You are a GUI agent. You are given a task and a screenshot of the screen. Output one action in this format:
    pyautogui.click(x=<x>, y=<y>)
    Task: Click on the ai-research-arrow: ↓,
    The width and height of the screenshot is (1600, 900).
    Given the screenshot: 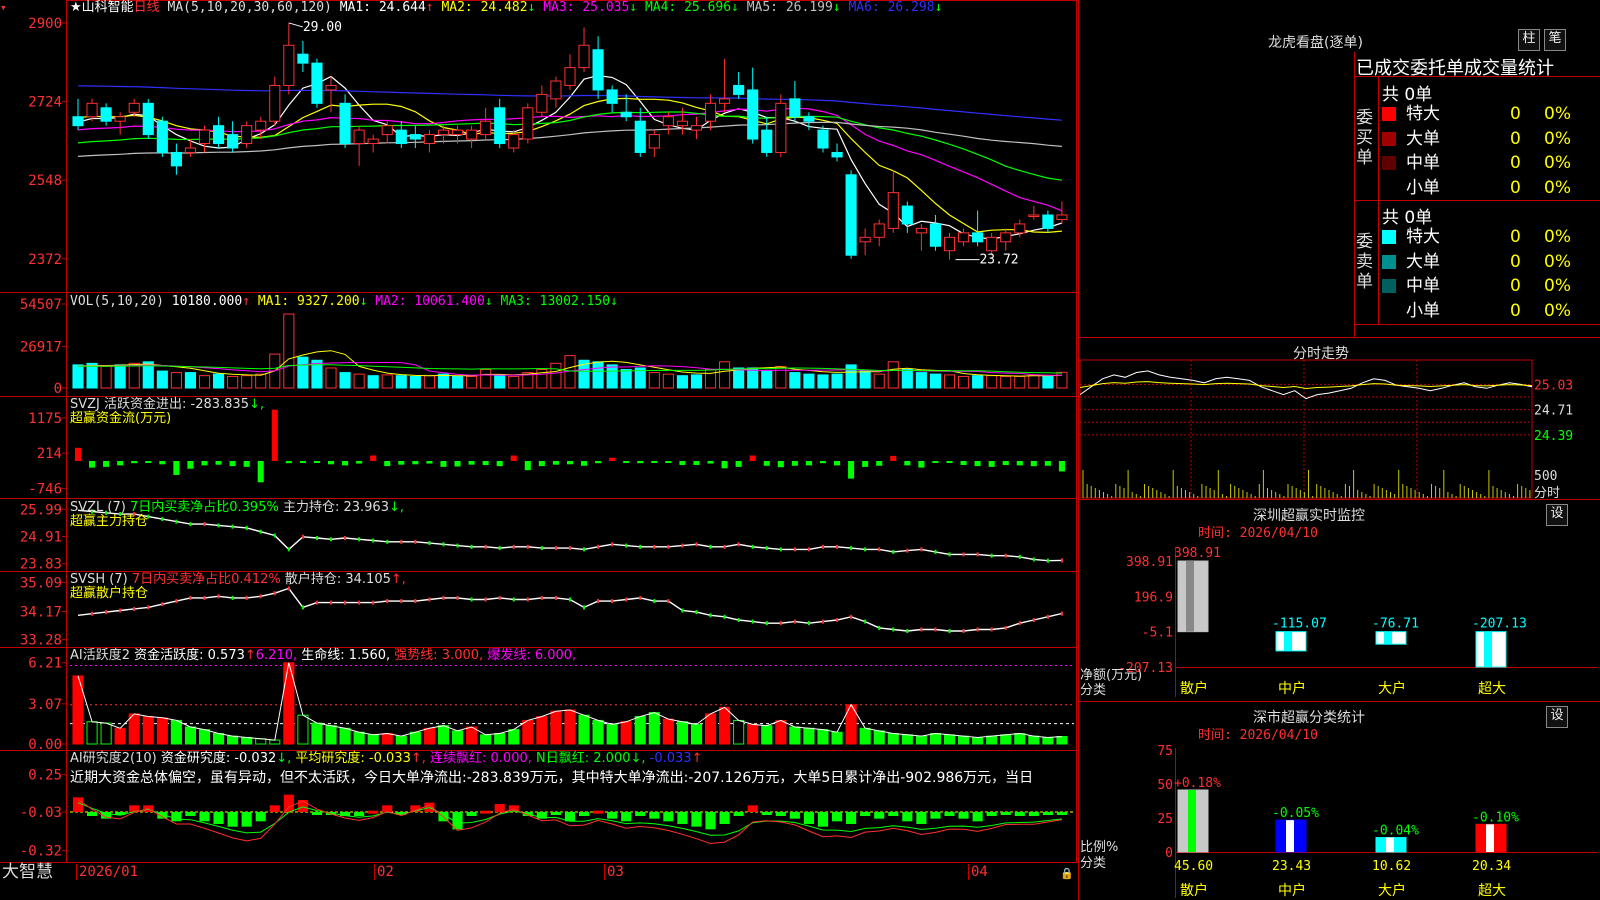 What is the action you would take?
    pyautogui.click(x=284, y=758)
    